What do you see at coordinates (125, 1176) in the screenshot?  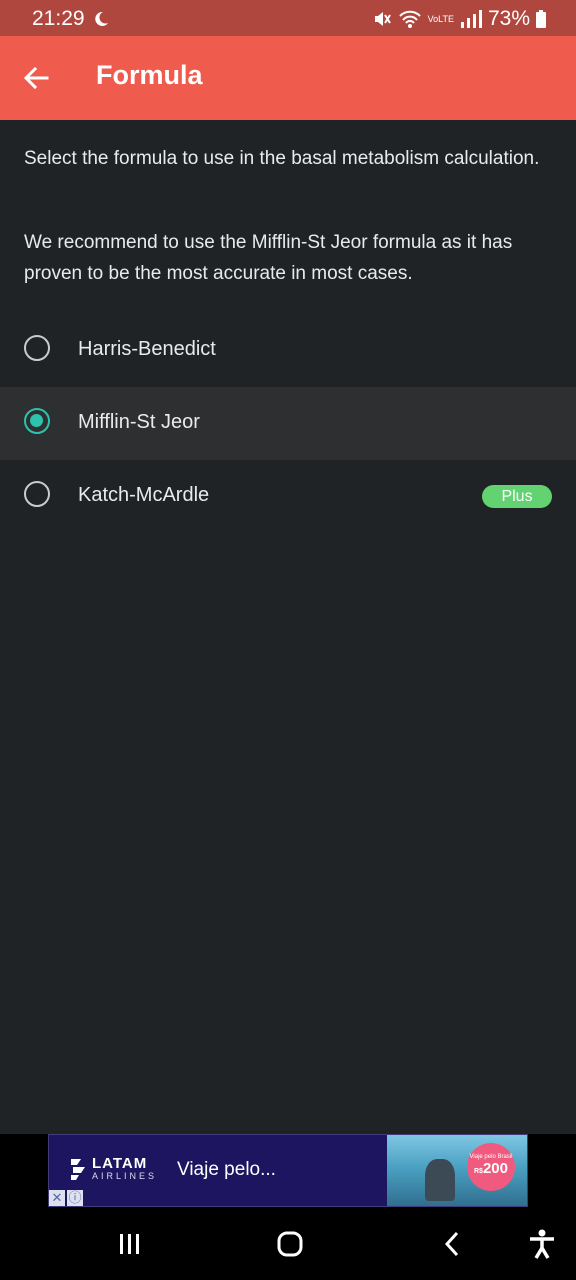 I see `ad-brand-sub: AIRLINES` at bounding box center [125, 1176].